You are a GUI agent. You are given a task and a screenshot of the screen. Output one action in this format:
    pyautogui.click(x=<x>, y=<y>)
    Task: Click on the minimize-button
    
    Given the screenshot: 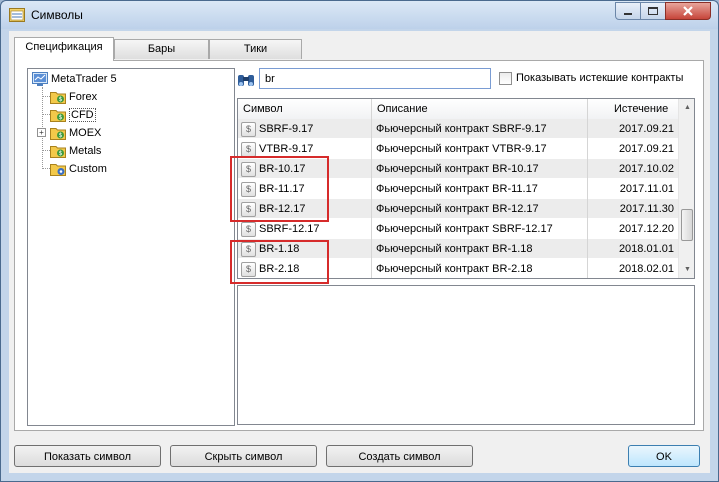 What is the action you would take?
    pyautogui.click(x=628, y=11)
    